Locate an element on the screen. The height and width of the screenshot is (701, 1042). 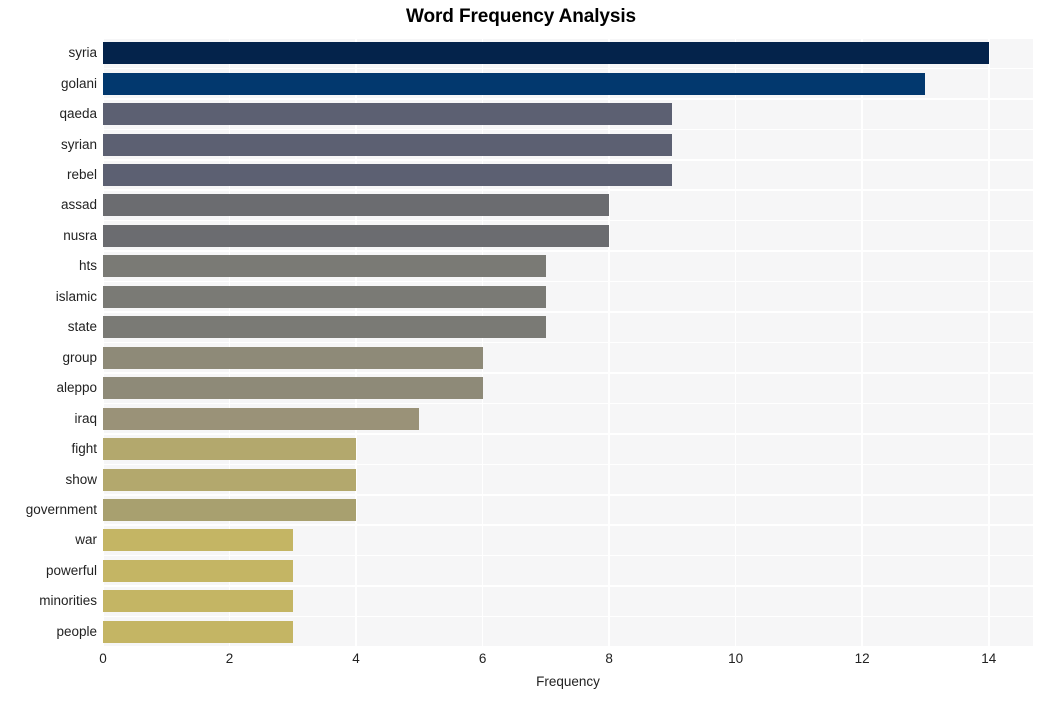
y-axis-tick-label: powerful is located at coordinates (71, 570).